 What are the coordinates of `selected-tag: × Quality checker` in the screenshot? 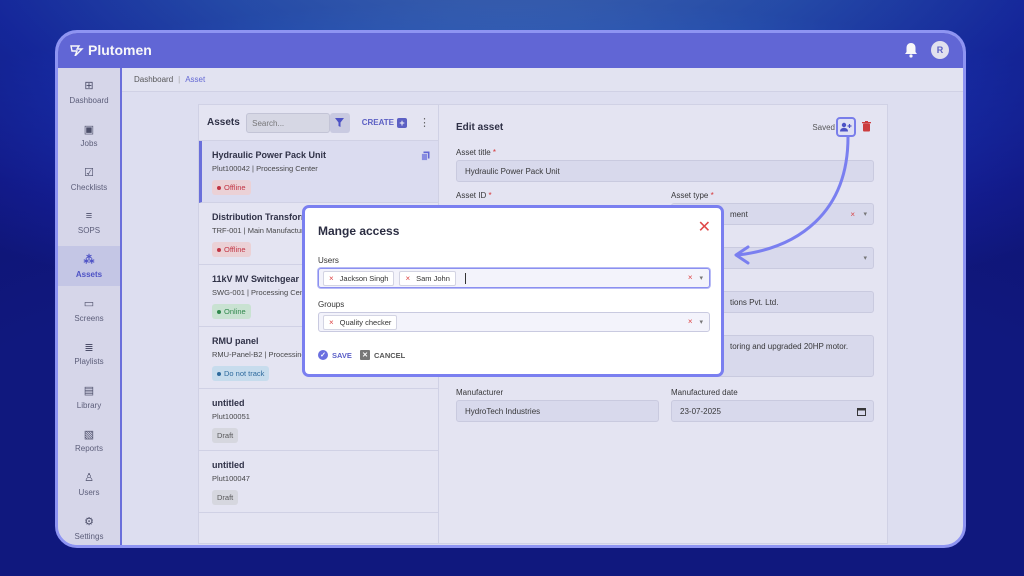 It's located at (360, 322).